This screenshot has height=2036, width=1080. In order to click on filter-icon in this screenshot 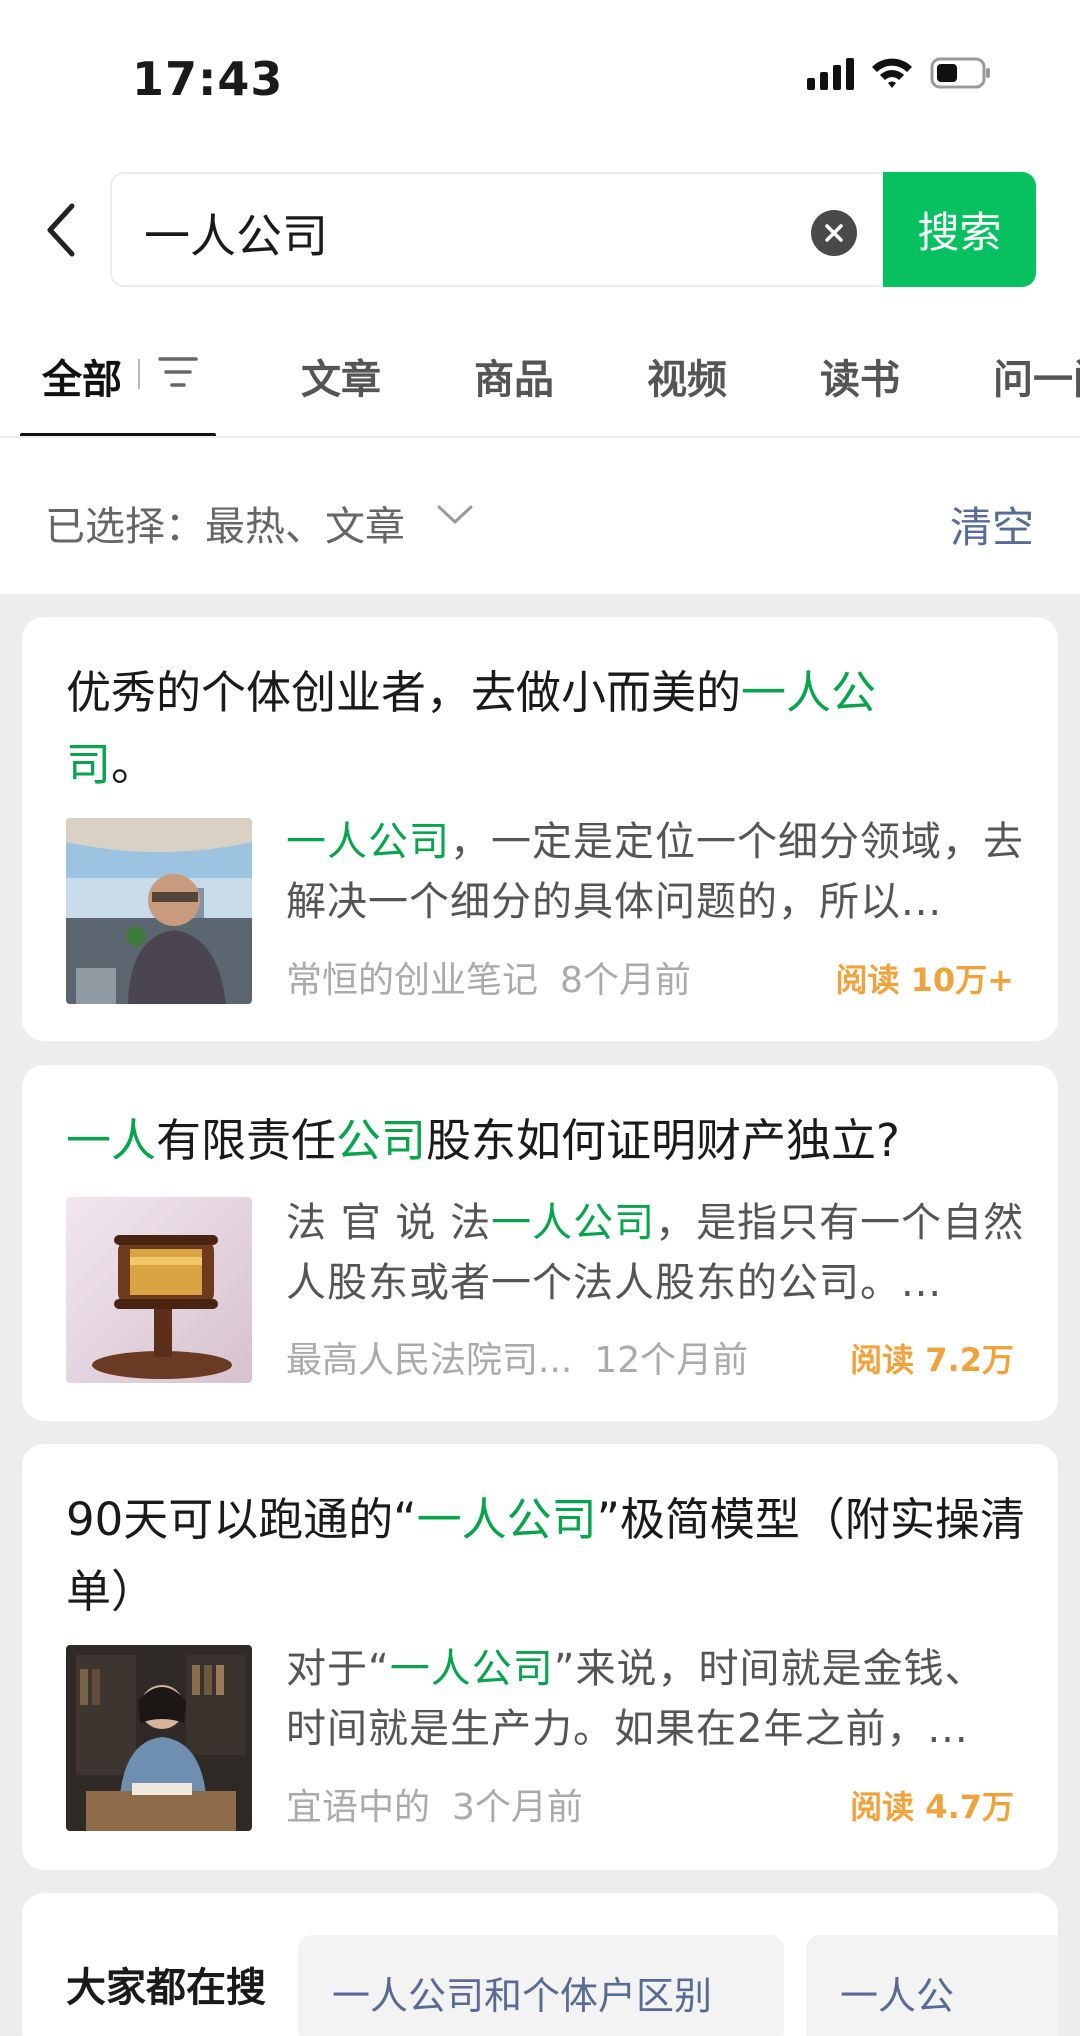, I will do `click(178, 374)`.